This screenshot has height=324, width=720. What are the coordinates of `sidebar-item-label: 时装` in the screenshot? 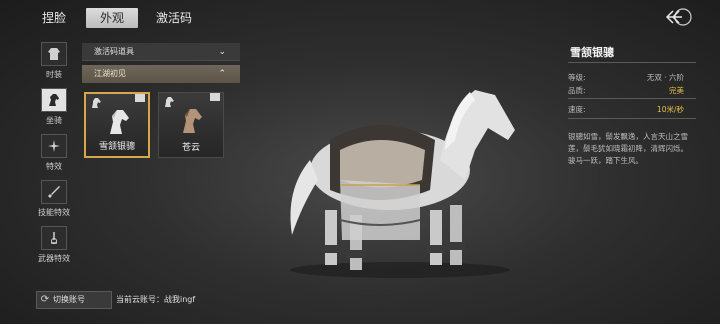 It's located at (54, 74).